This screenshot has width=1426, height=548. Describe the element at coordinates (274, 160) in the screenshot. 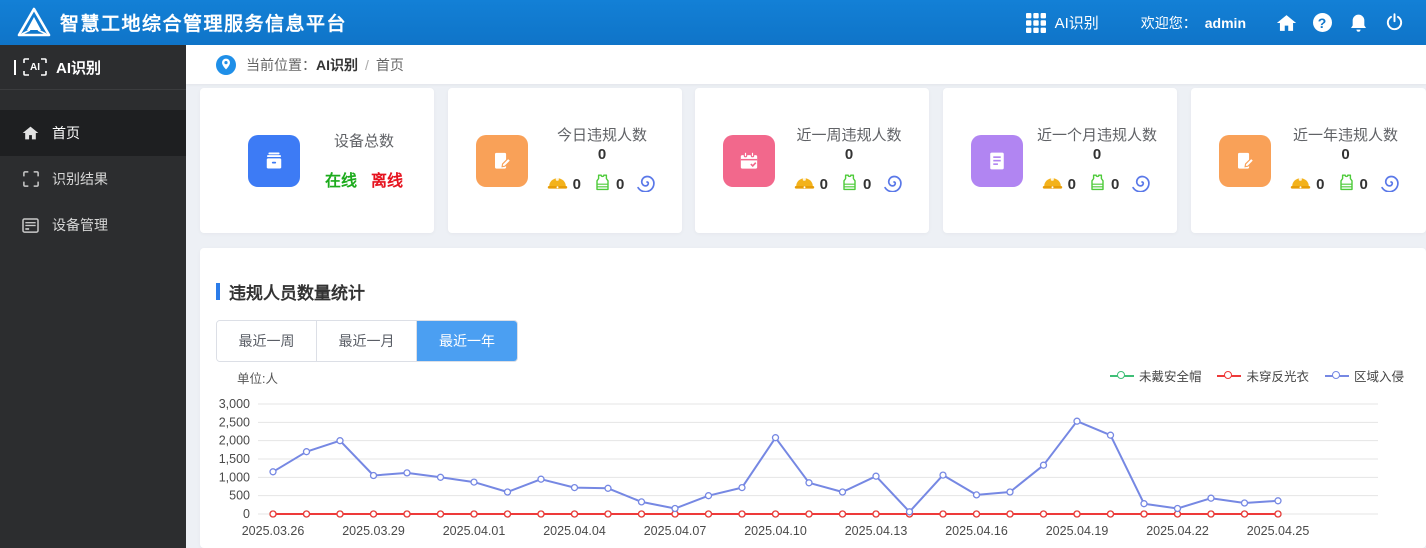

I see `archive-box-icon` at that location.